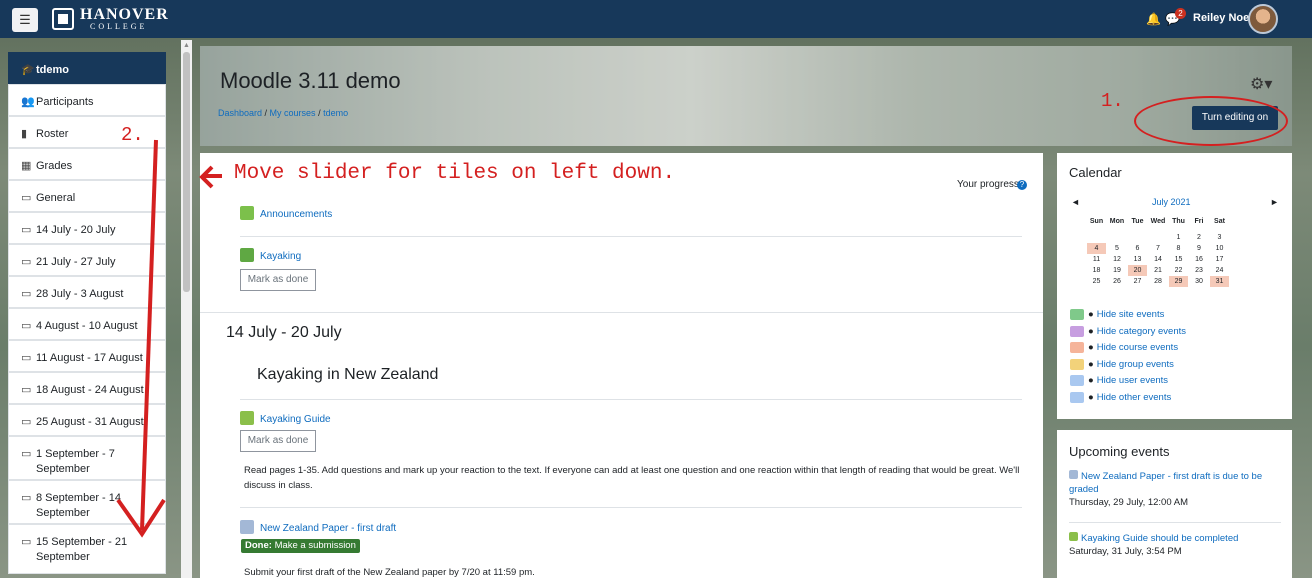 The image size is (1312, 578). Describe the element at coordinates (1117, 259) in the screenshot. I see `calendar-day: 12` at that location.